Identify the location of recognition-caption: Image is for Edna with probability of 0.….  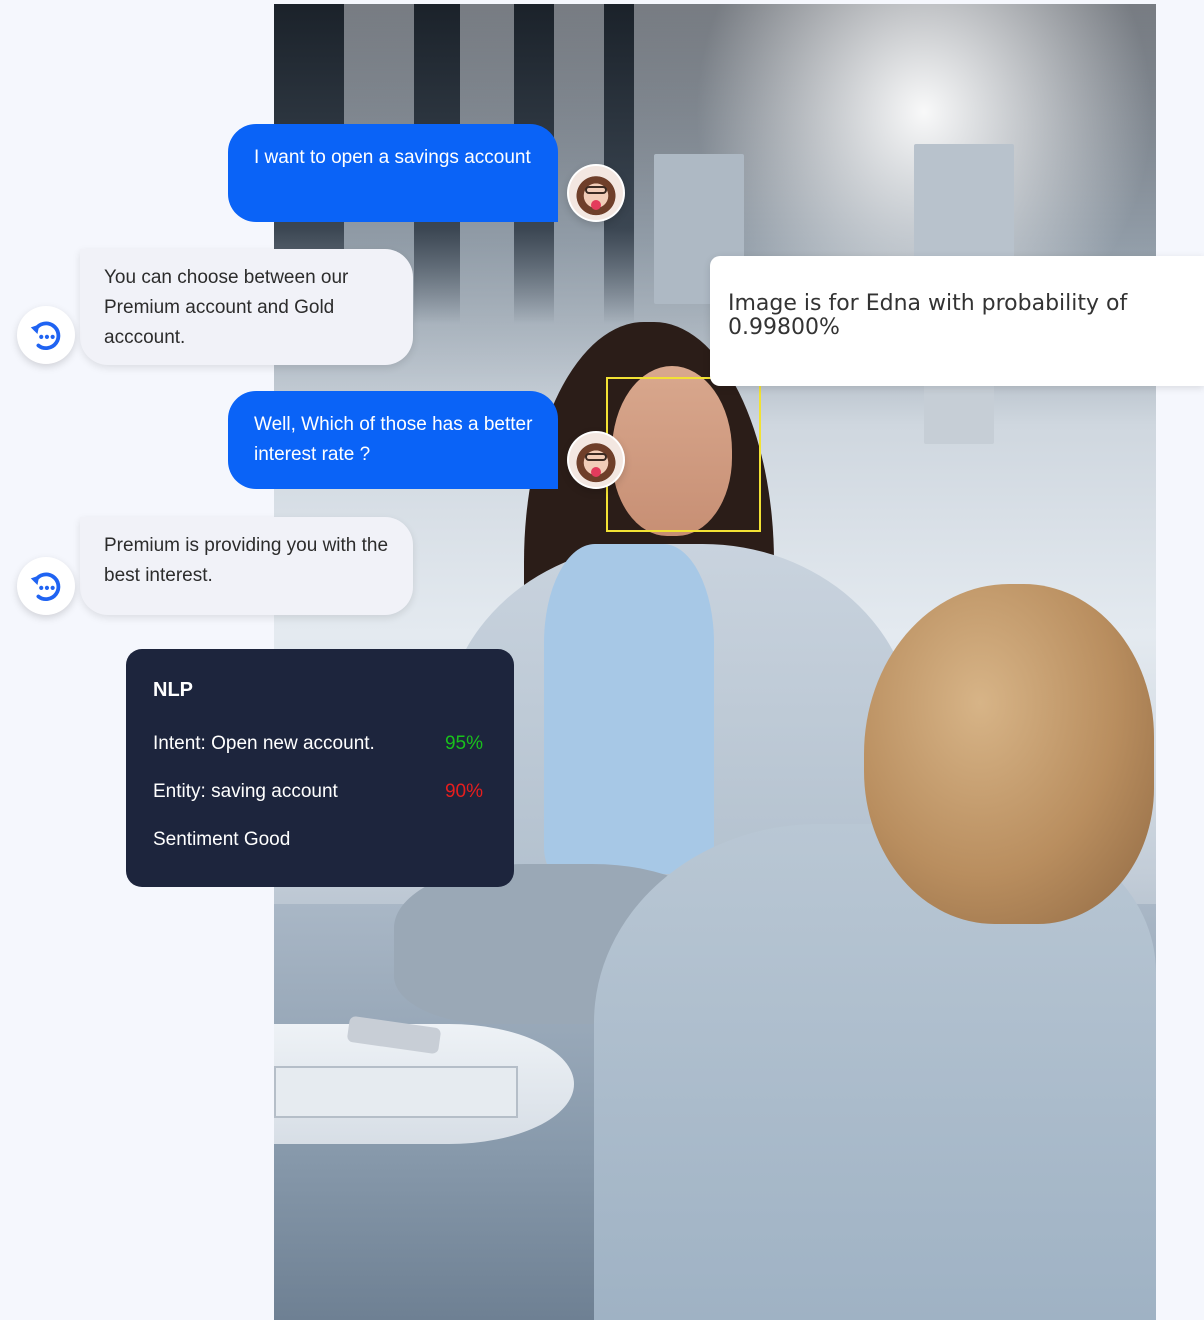
(928, 315).